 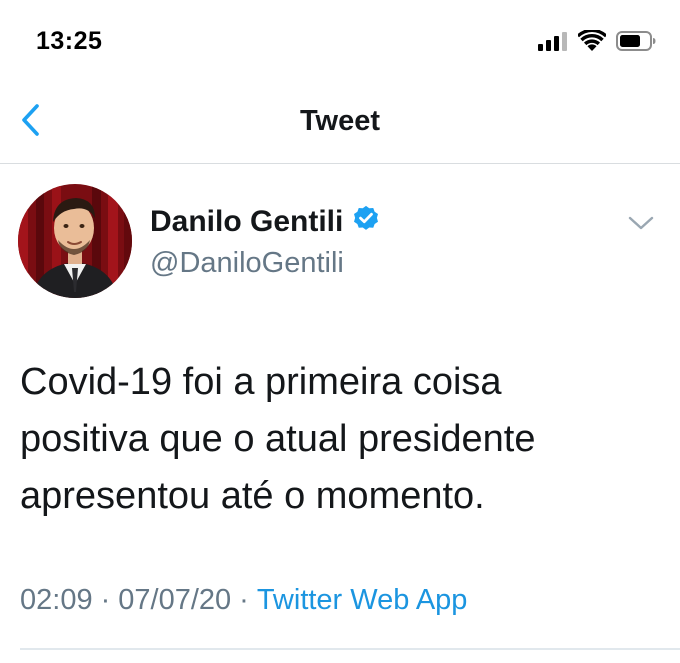 I want to click on page-title: Tweet, so click(x=340, y=121).